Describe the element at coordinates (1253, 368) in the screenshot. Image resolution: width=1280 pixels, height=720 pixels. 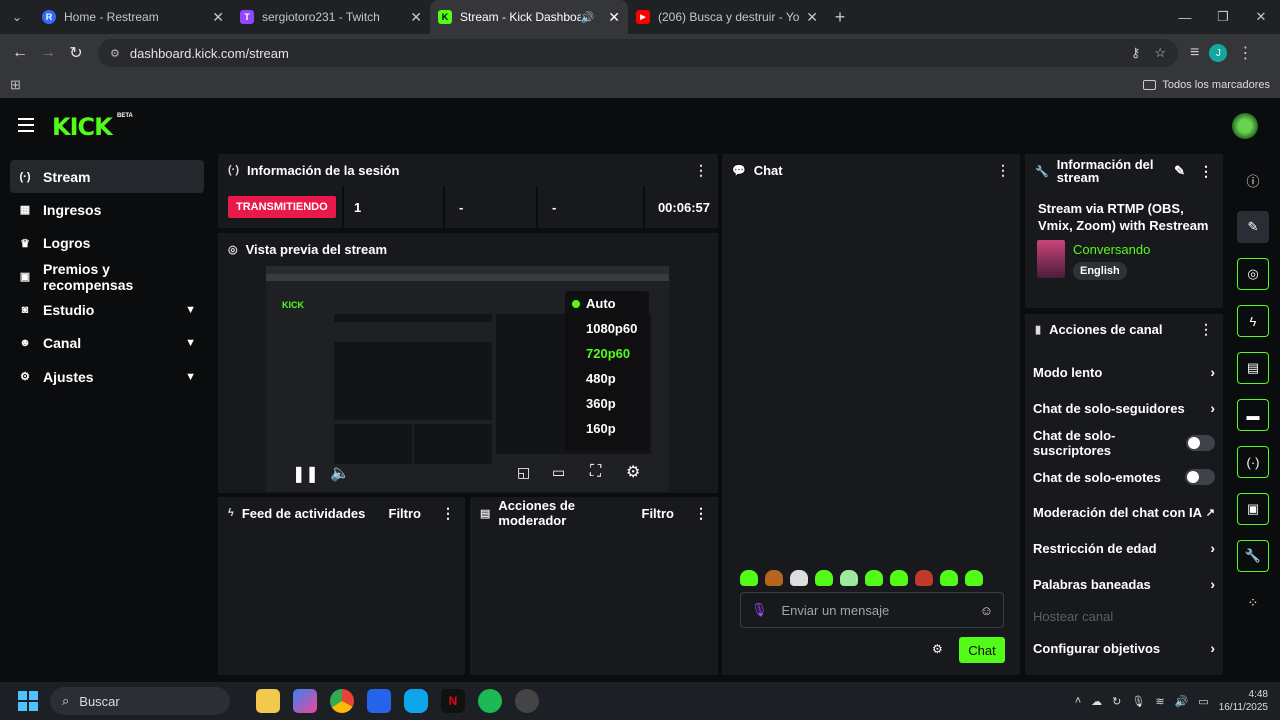
I see `document-icon: ▤` at that location.